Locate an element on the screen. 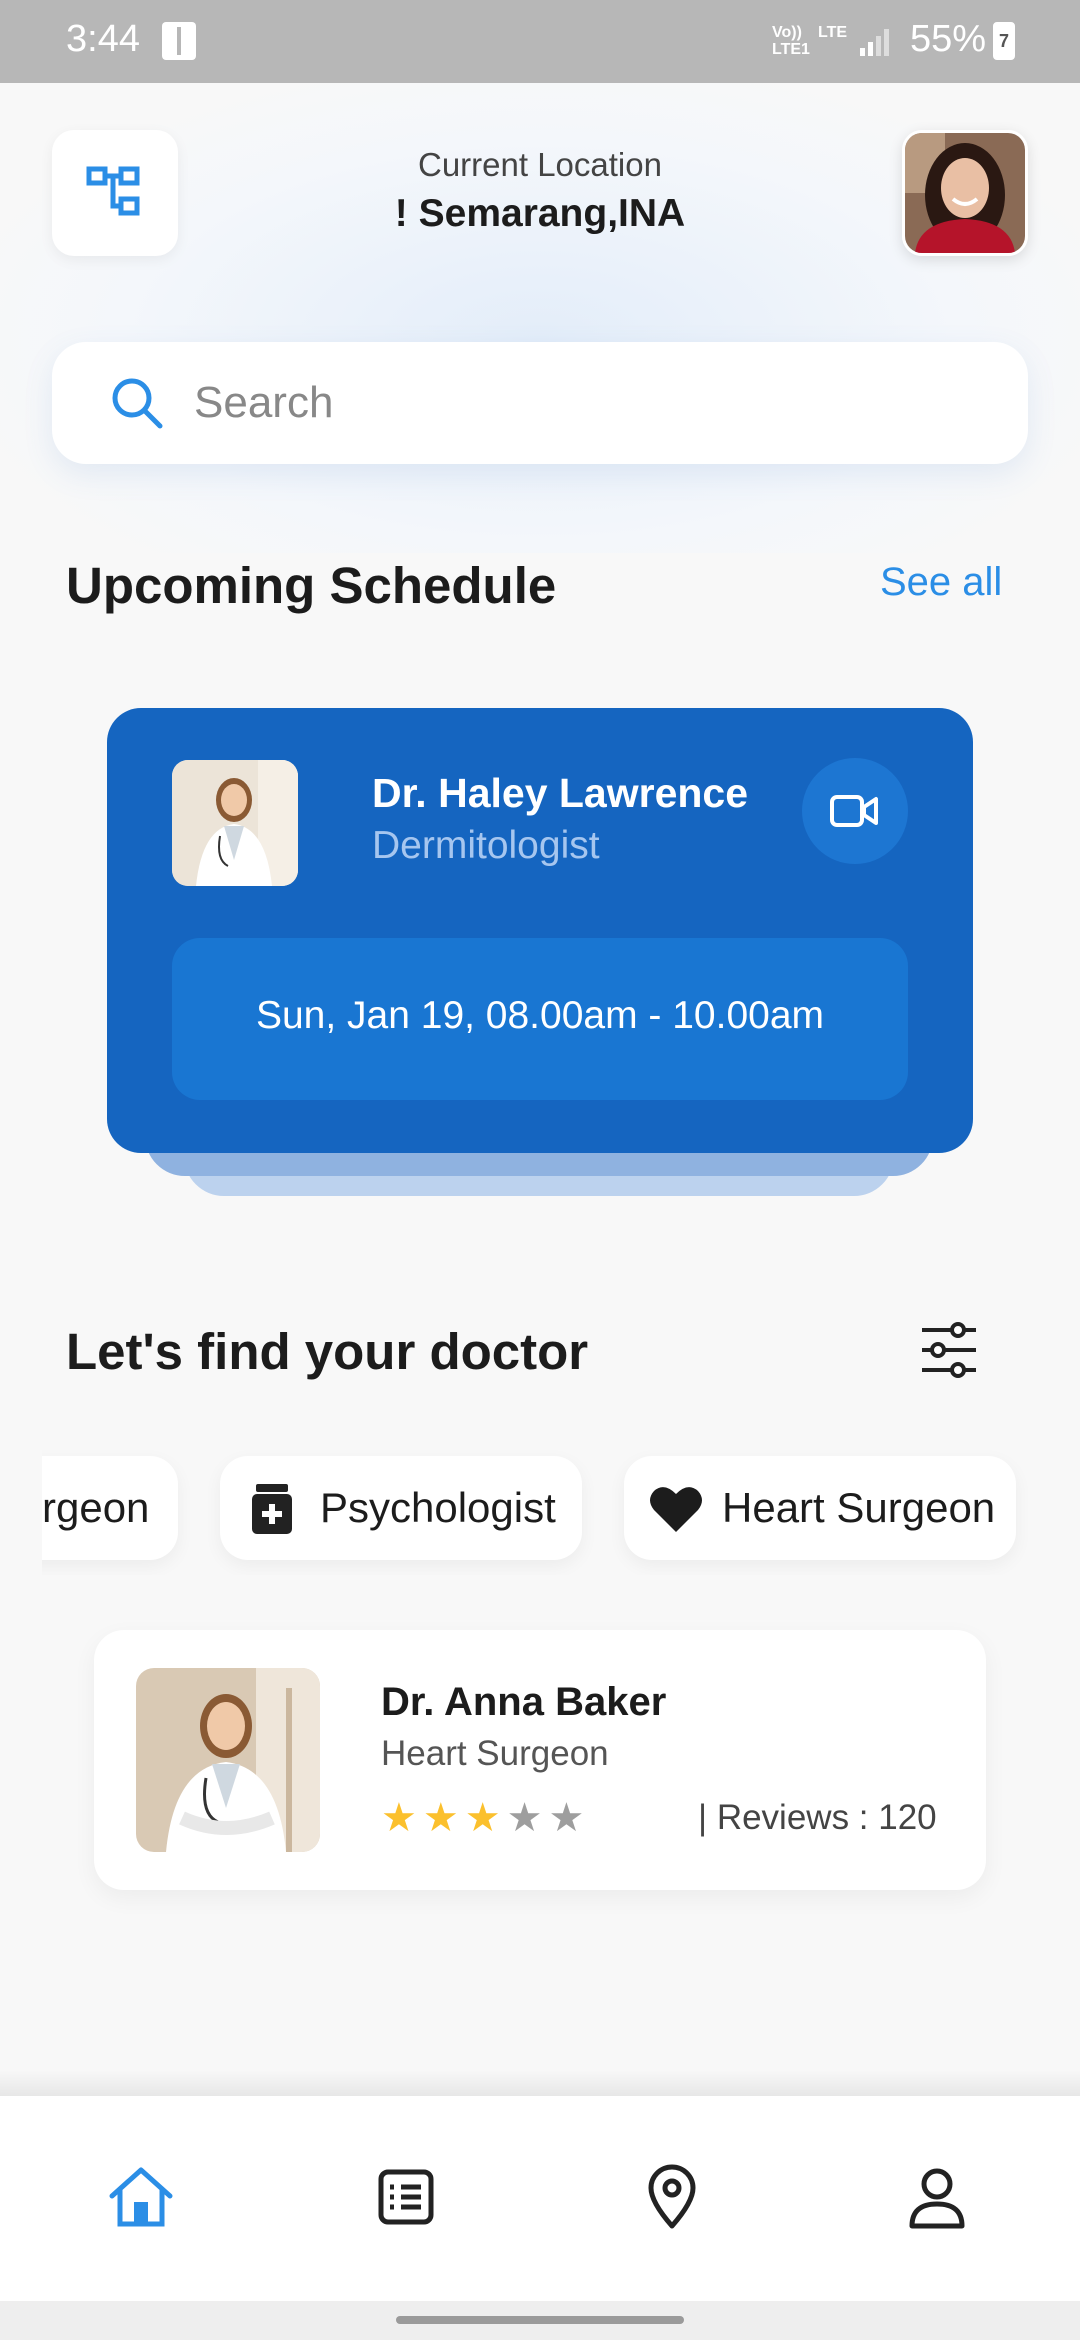  battery-icon: 7 is located at coordinates (1004, 41).